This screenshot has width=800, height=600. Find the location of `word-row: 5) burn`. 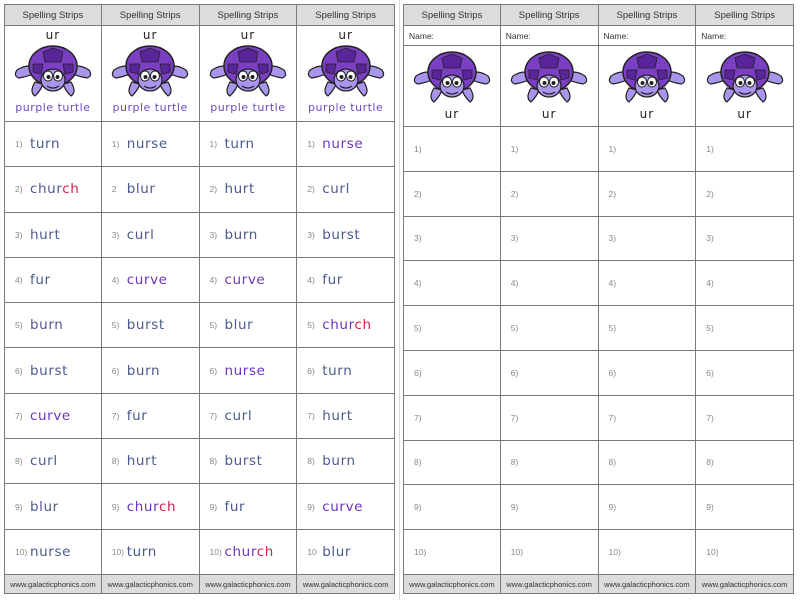

word-row: 5) burn is located at coordinates (53, 326).